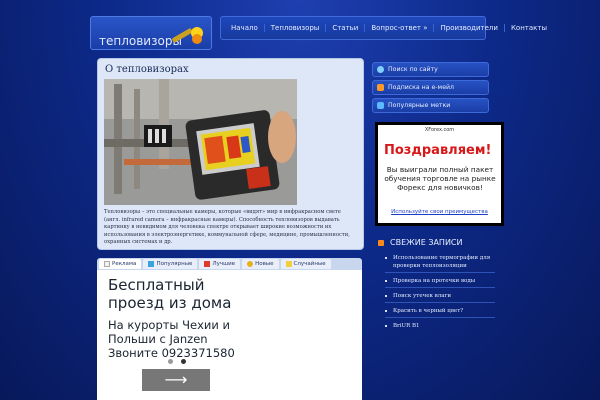 This screenshot has width=600, height=400. Describe the element at coordinates (179, 294) in the screenshot. I see `ad-title: Бесплатный проезд из дома` at that location.